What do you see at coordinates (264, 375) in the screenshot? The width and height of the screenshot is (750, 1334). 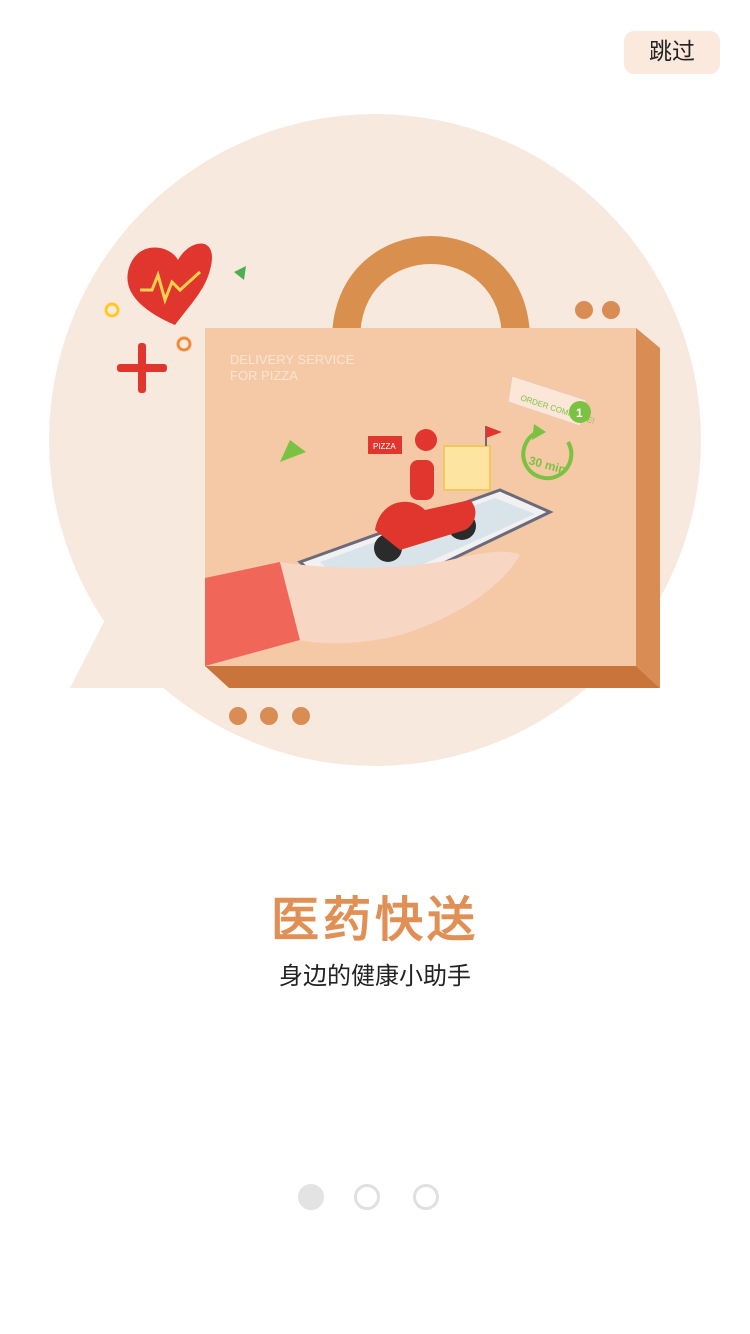 I see `box-text-line2: FOR PIZZA` at bounding box center [264, 375].